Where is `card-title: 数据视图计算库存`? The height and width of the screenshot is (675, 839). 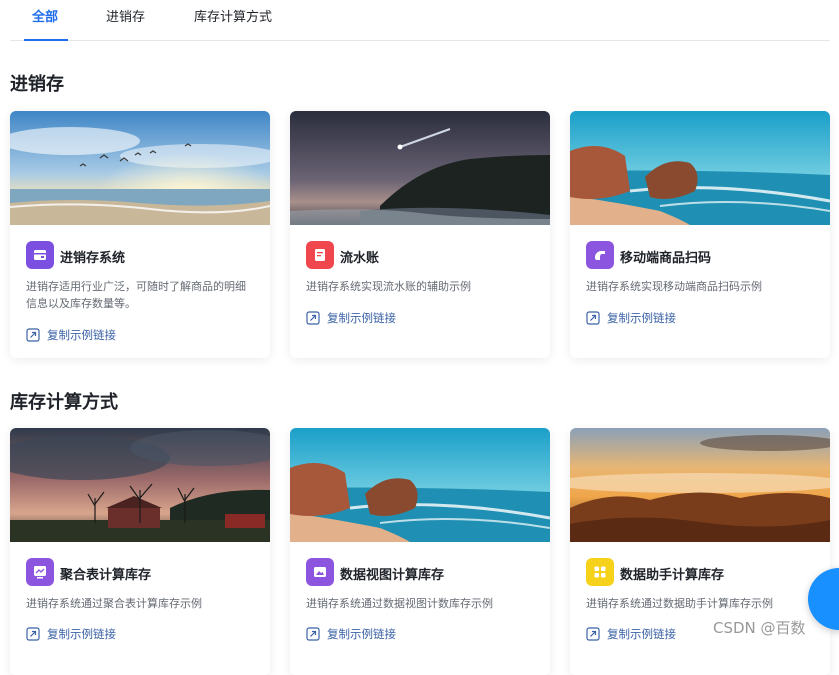 card-title: 数据视图计算库存 is located at coordinates (392, 575).